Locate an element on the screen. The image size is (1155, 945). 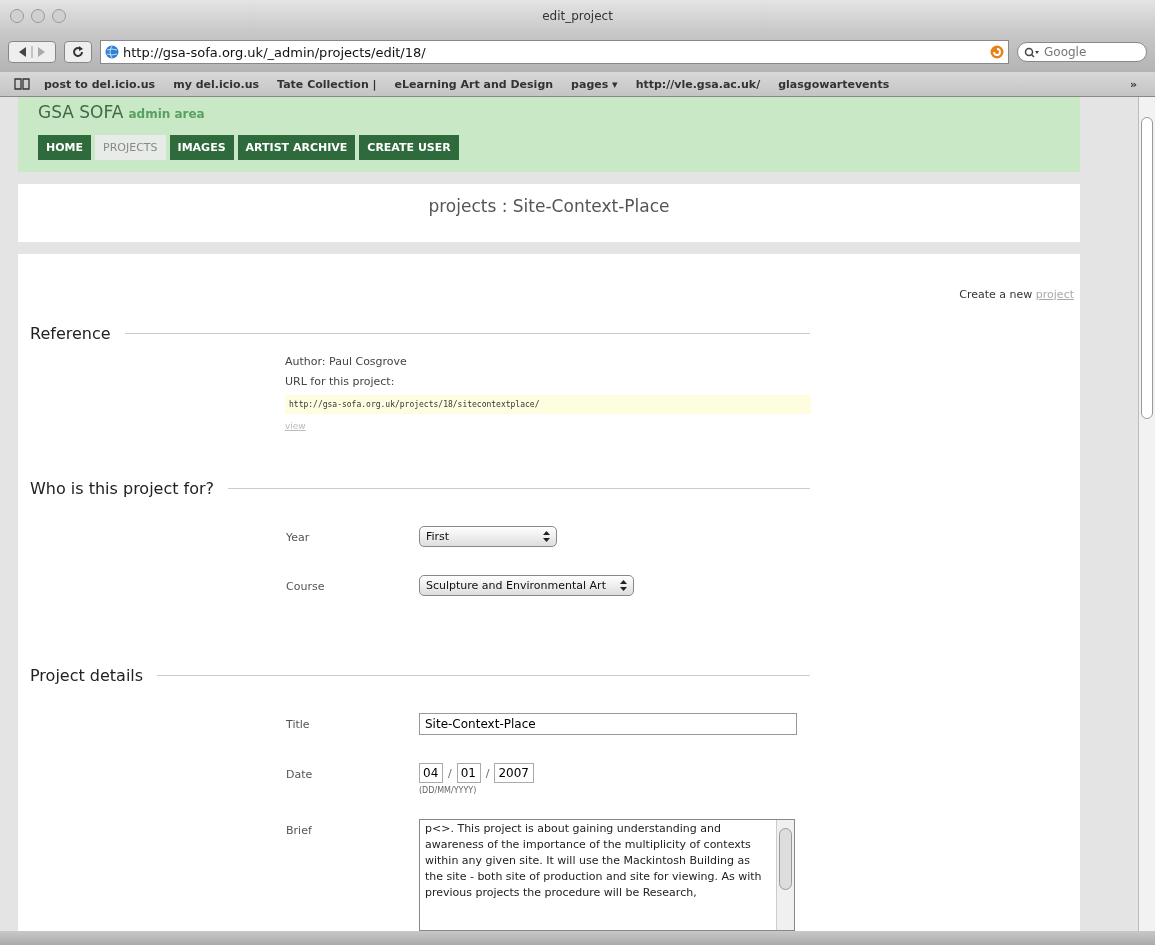
globe-icon is located at coordinates (112, 52).